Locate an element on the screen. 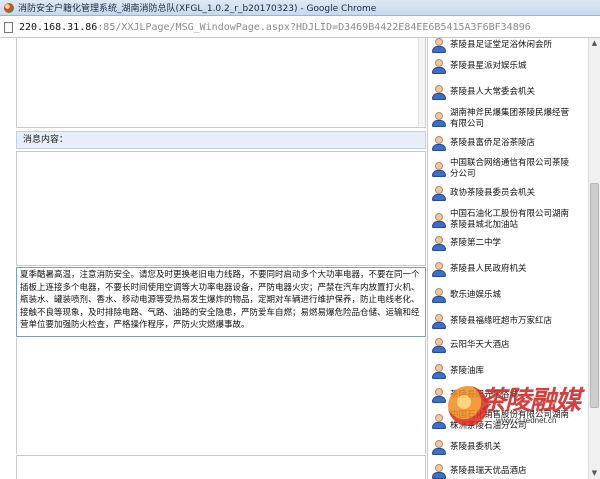 This screenshot has height=479, width=600. recipient-name: 茶陵县委机关 is located at coordinates (476, 447).